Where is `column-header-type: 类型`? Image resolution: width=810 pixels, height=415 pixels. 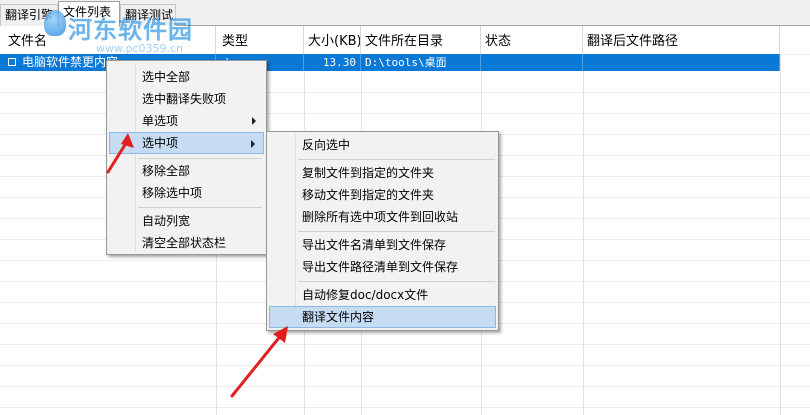 column-header-type: 类型 is located at coordinates (260, 40).